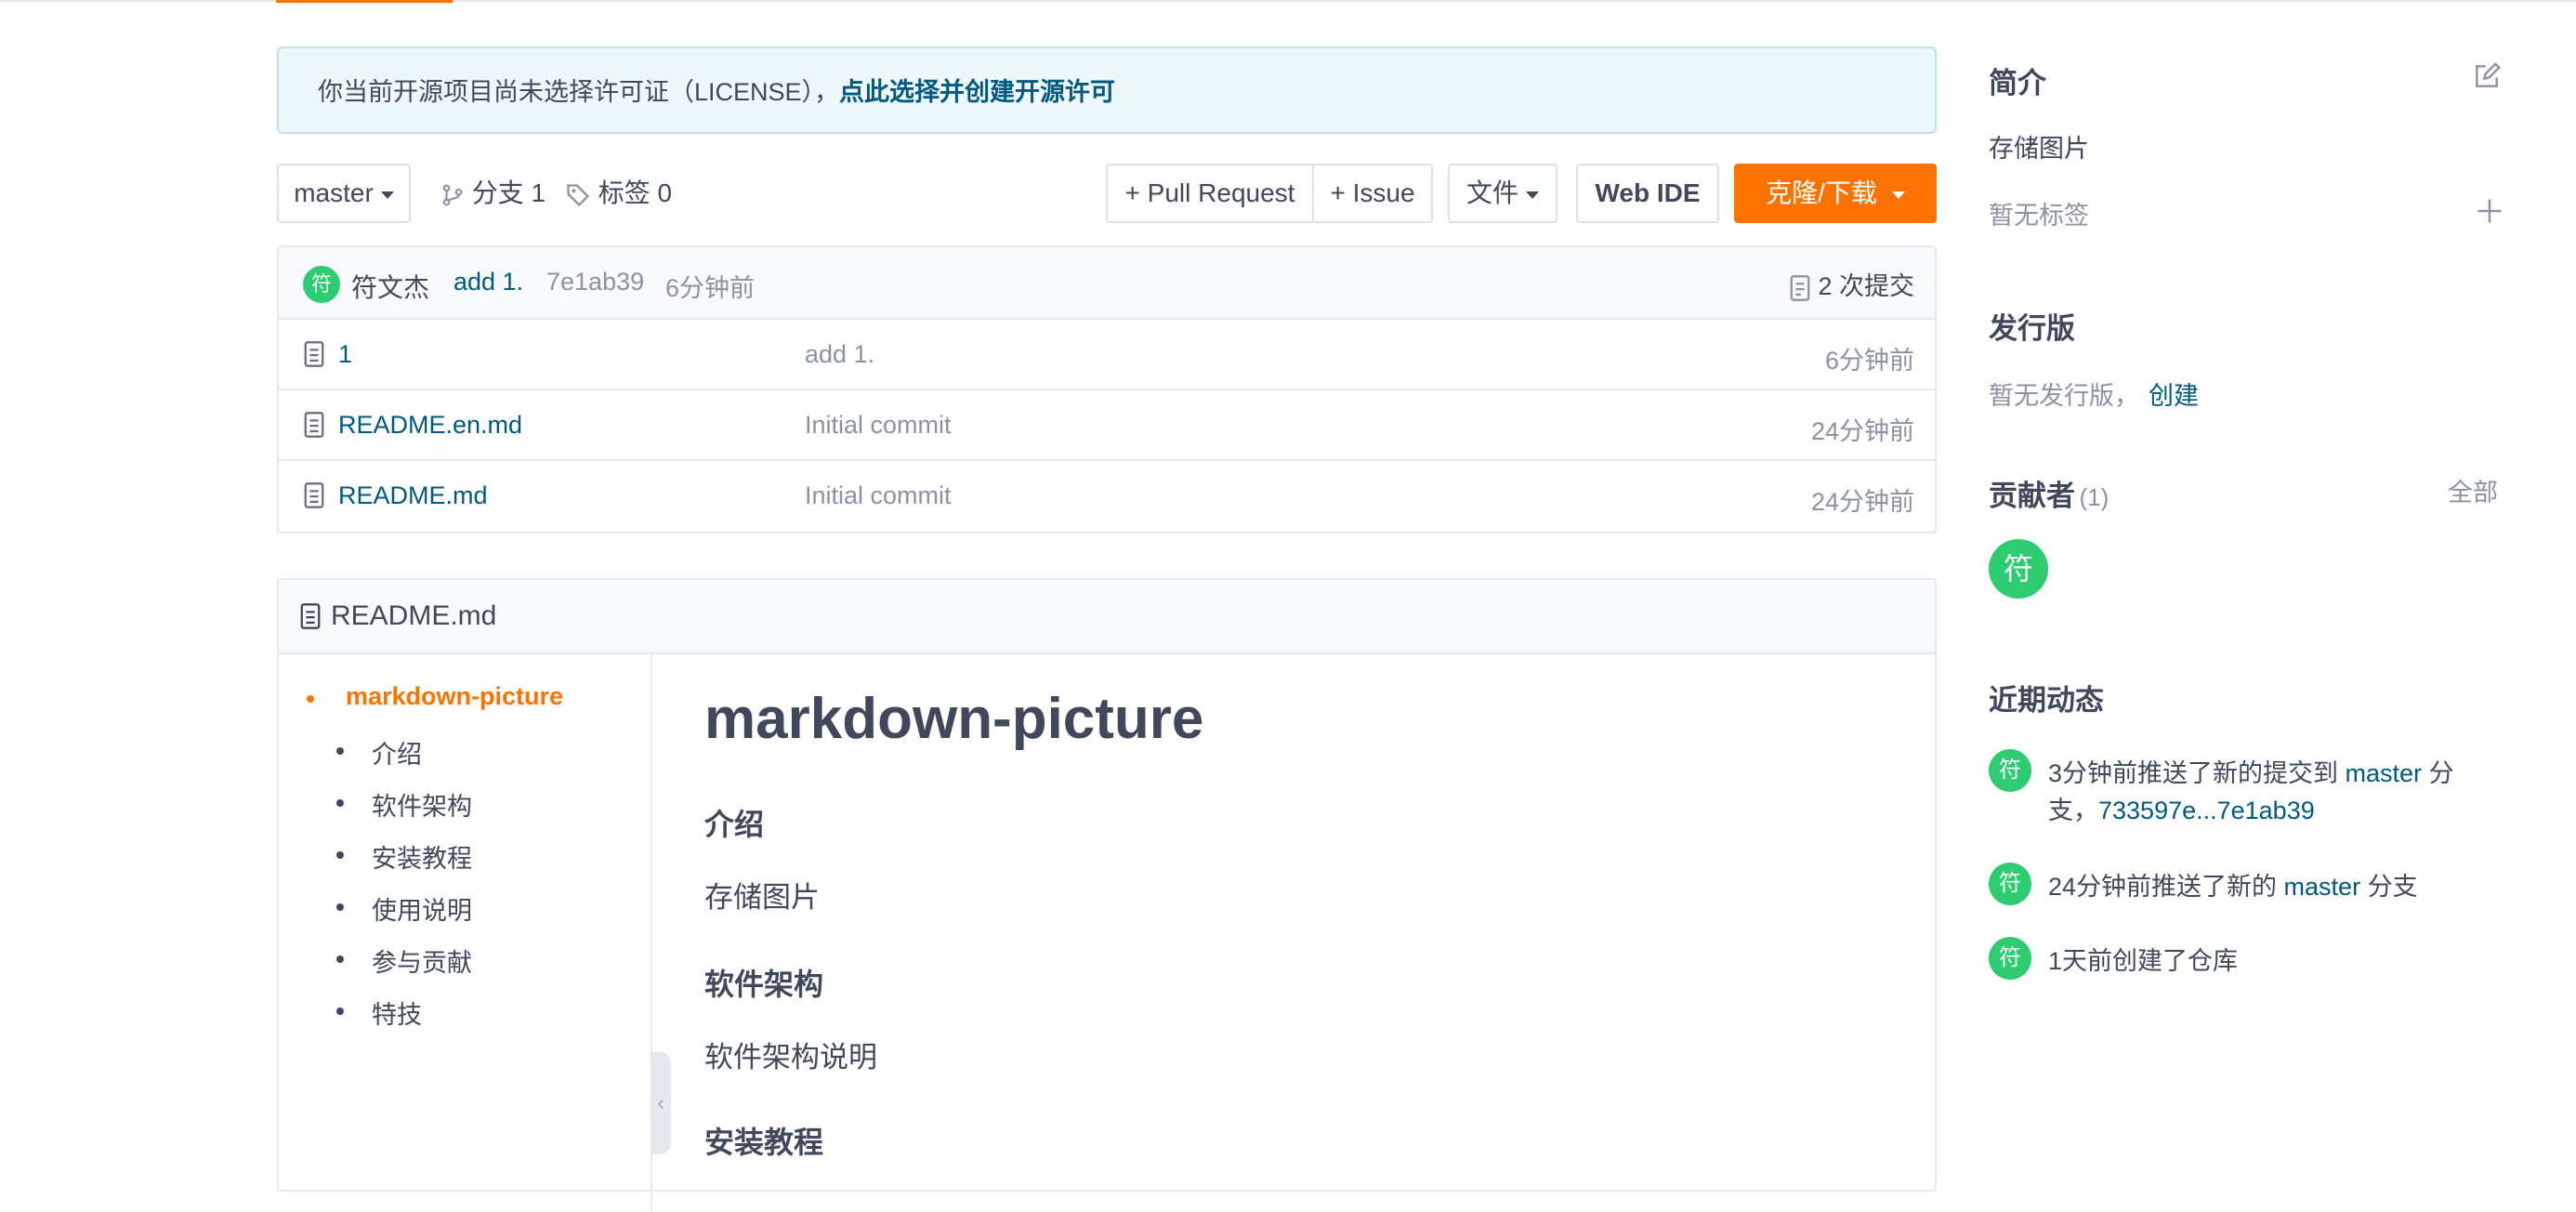 Image resolution: width=2576 pixels, height=1212 pixels. I want to click on branch-icon, so click(452, 194).